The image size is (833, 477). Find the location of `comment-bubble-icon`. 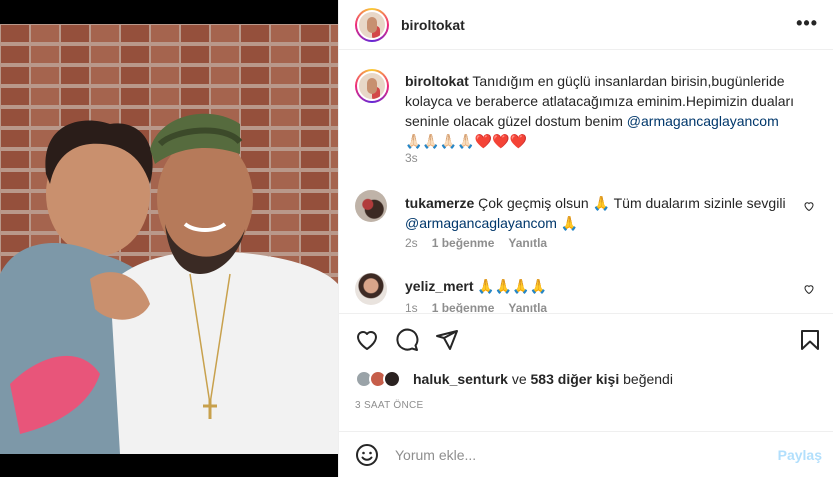

comment-bubble-icon is located at coordinates (407, 340).